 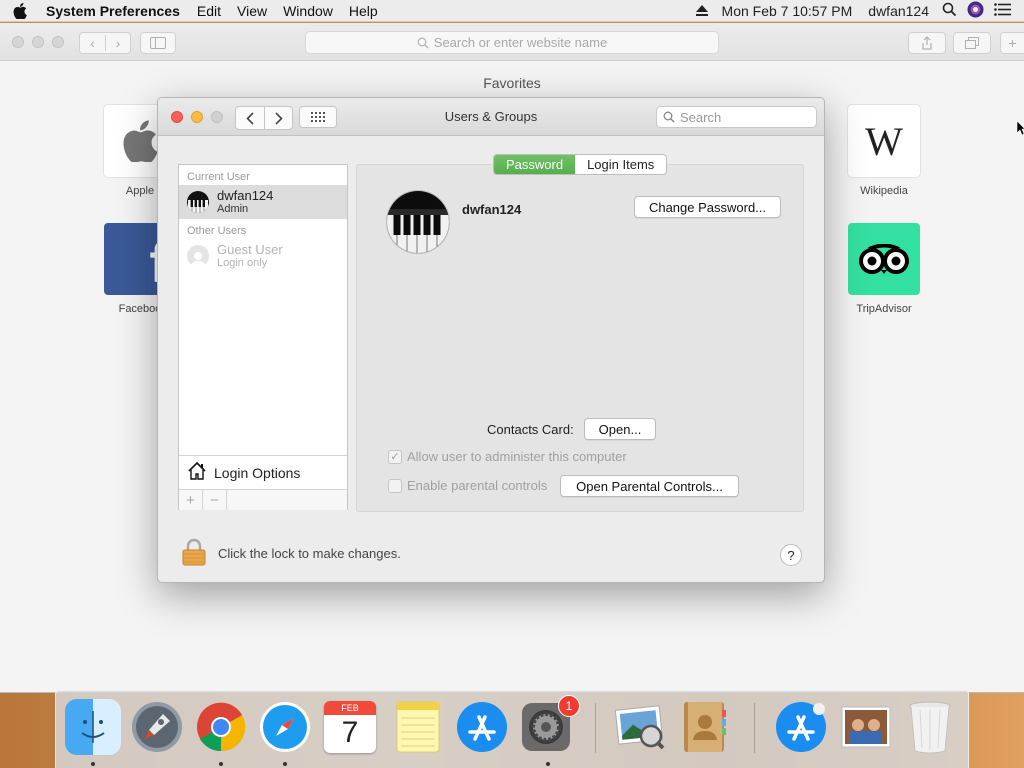 What do you see at coordinates (975, 11) in the screenshot?
I see `siri-icon` at bounding box center [975, 11].